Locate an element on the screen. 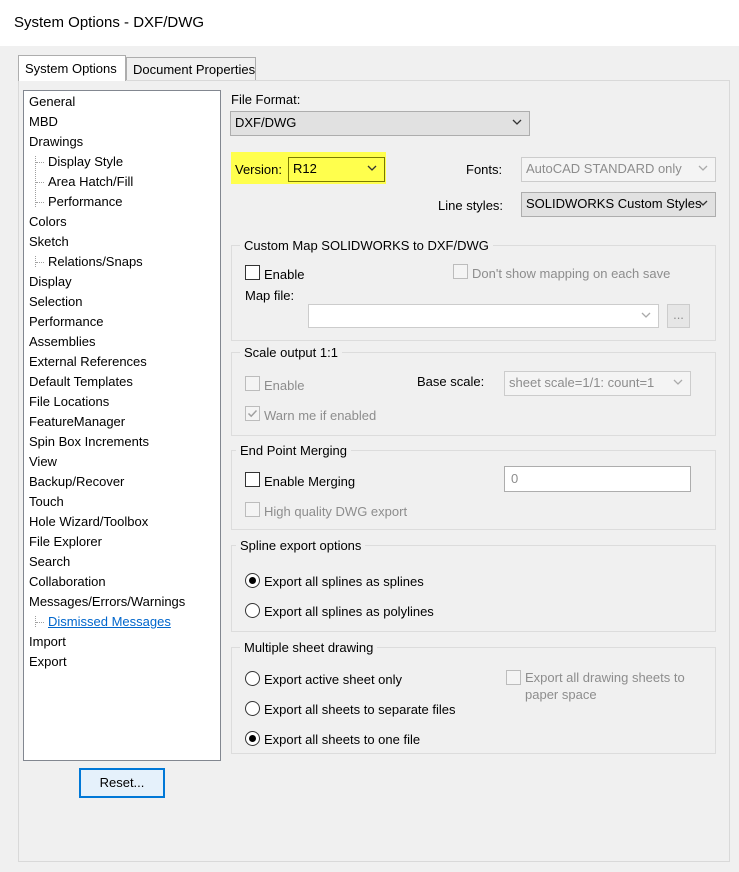 The width and height of the screenshot is (739, 872). spline-title: Spline export options is located at coordinates (301, 546).